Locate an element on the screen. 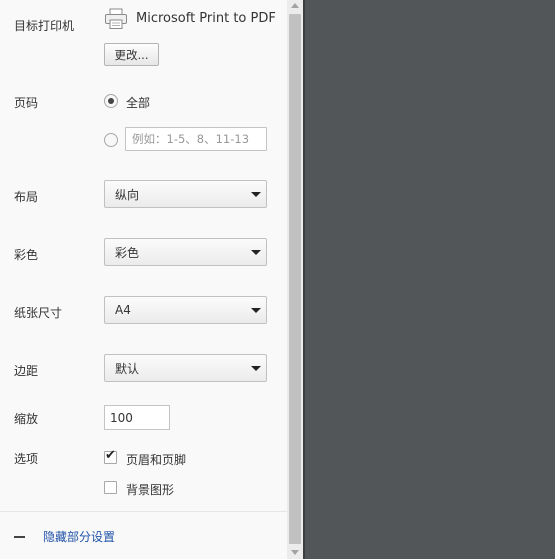  pages-label: 页码 is located at coordinates (26, 103).